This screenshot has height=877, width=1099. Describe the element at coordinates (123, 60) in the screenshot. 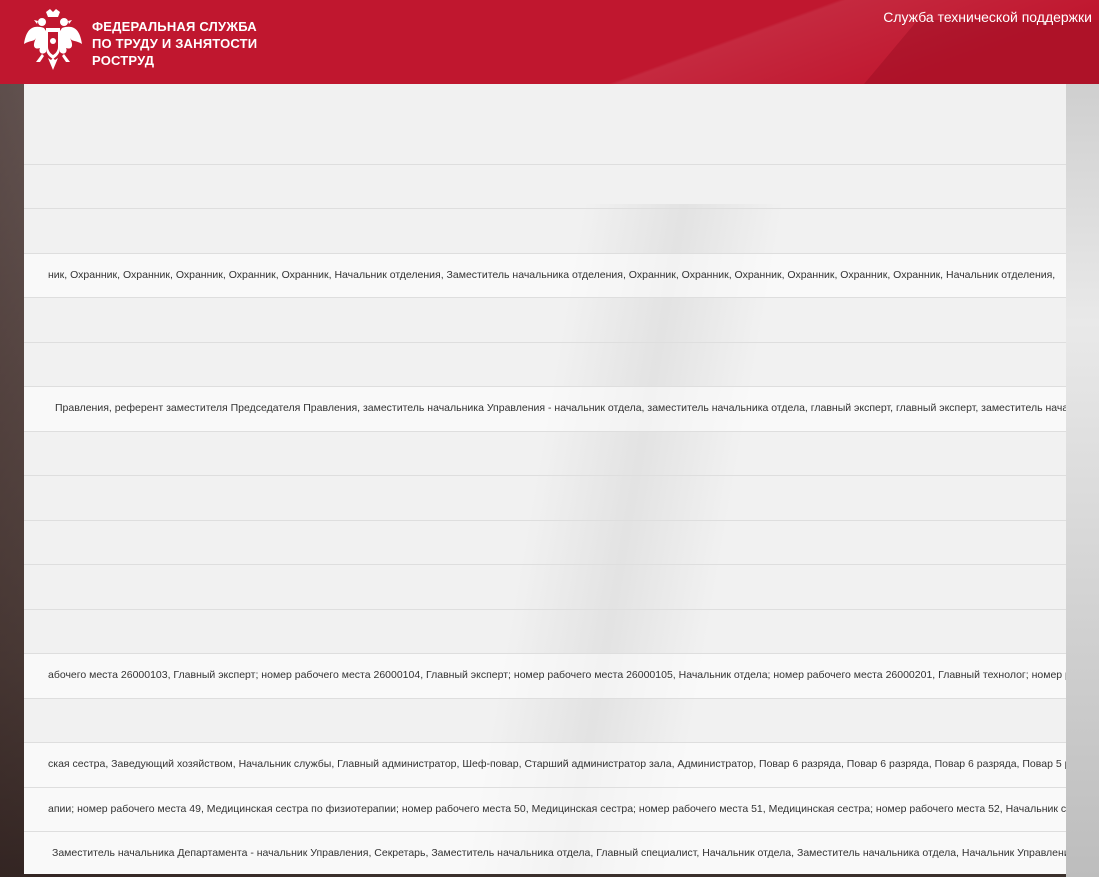

I see `org-name-line-3: РОСТРУД` at that location.